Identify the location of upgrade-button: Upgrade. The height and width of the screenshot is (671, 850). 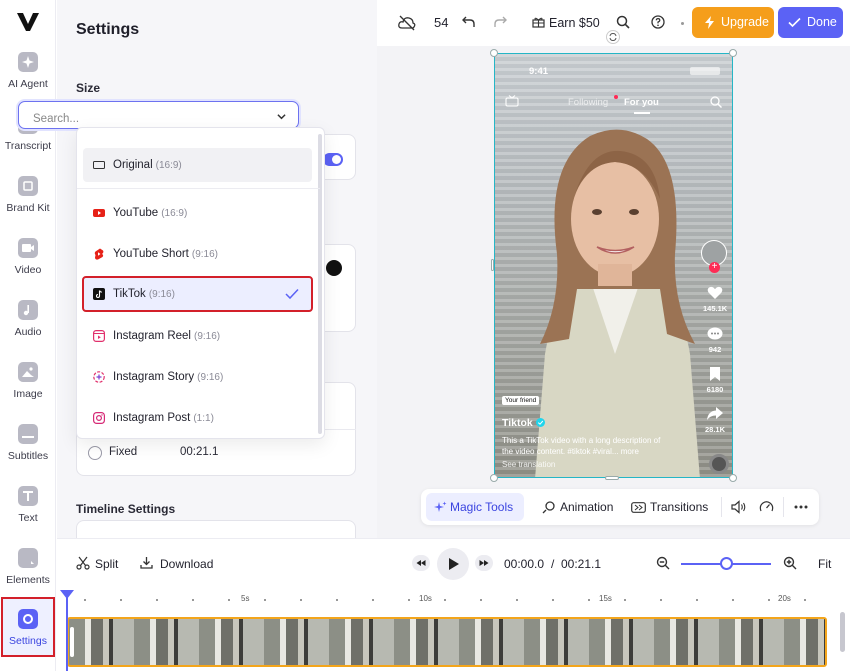
(733, 22).